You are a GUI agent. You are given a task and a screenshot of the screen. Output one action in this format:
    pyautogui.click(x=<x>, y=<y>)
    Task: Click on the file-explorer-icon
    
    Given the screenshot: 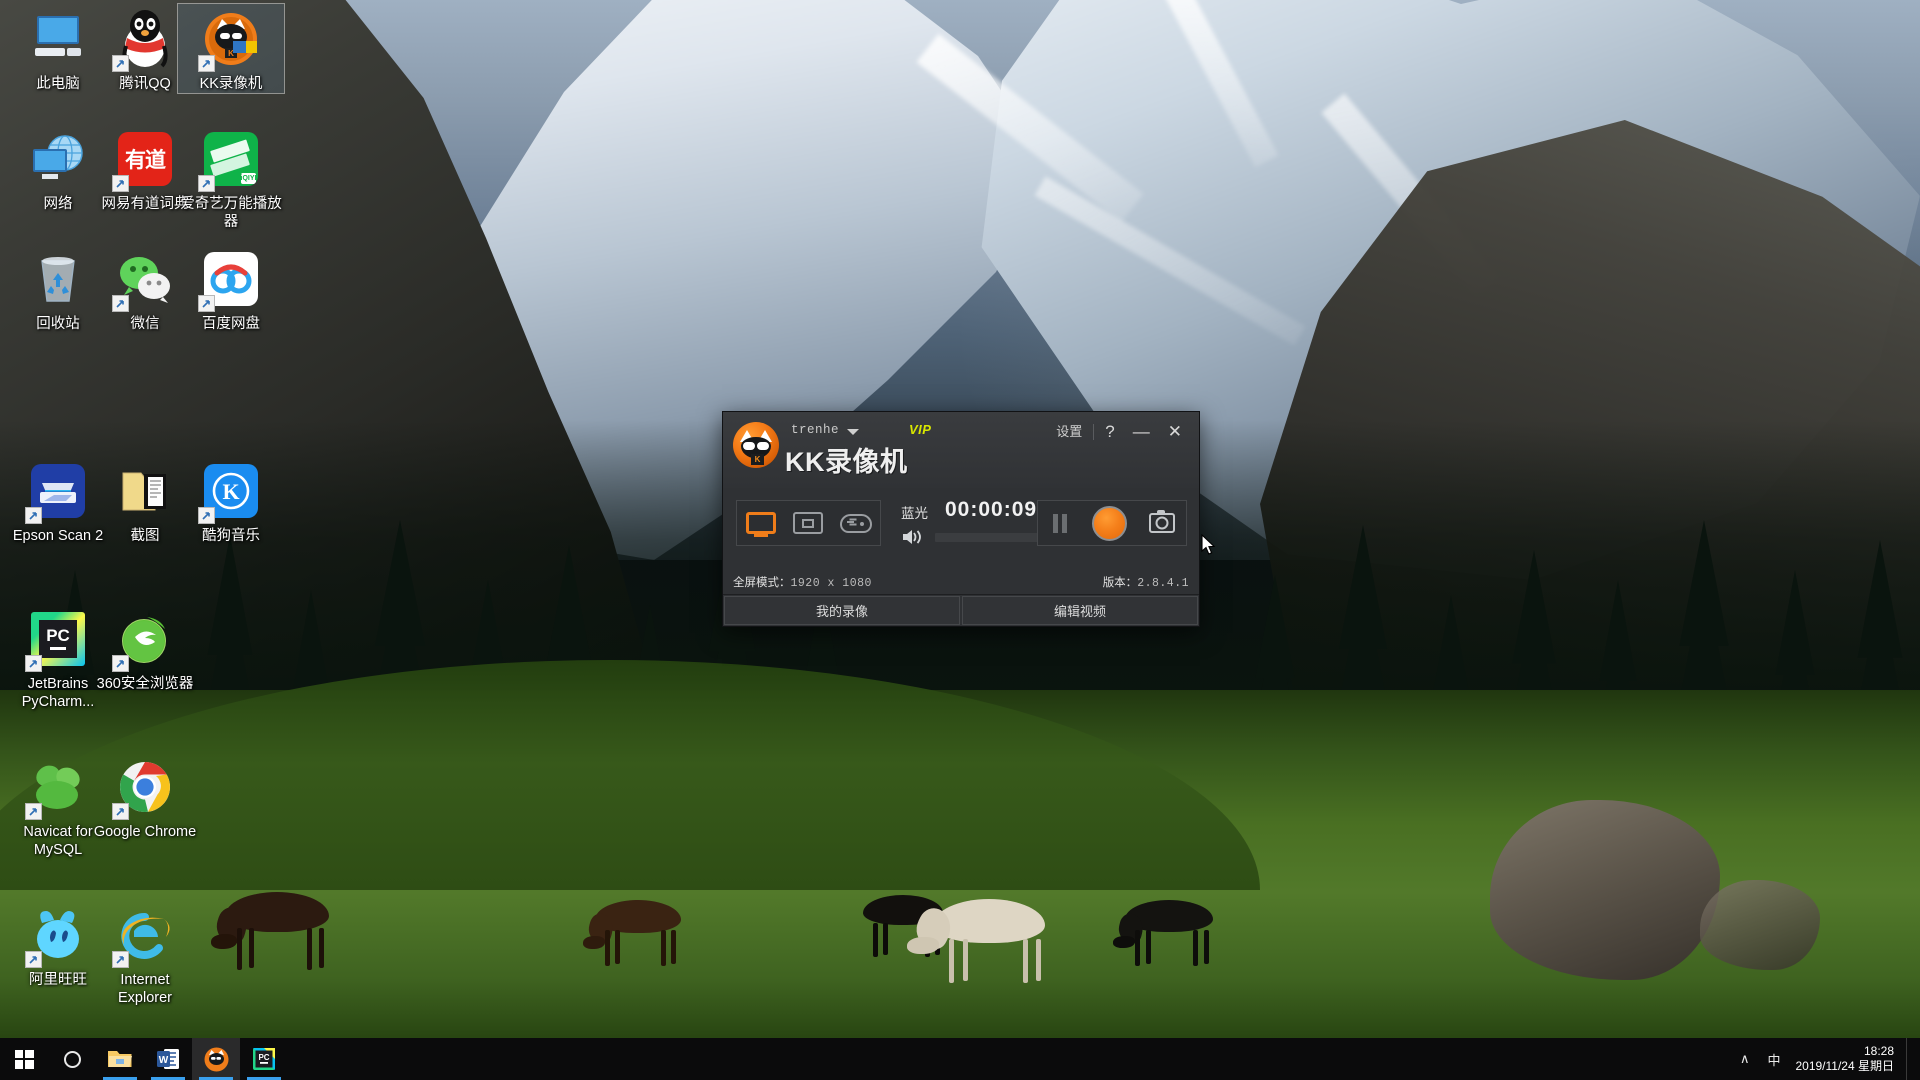 What is the action you would take?
    pyautogui.click(x=120, y=1059)
    